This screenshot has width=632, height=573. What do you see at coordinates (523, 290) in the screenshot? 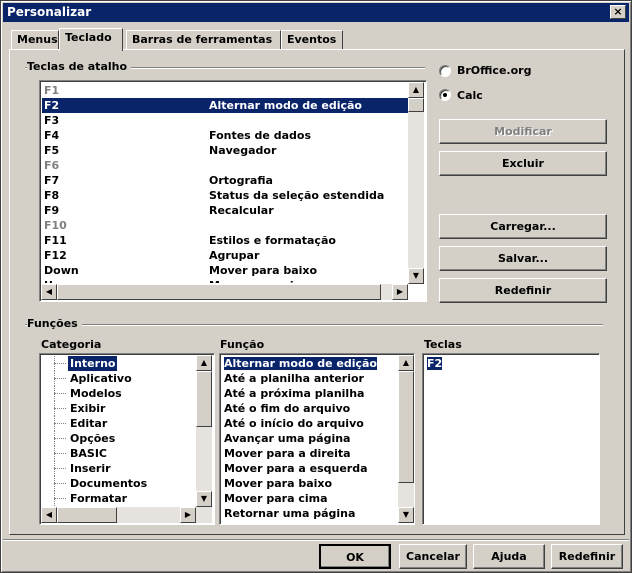
I see `reset-button: Redefinir` at bounding box center [523, 290].